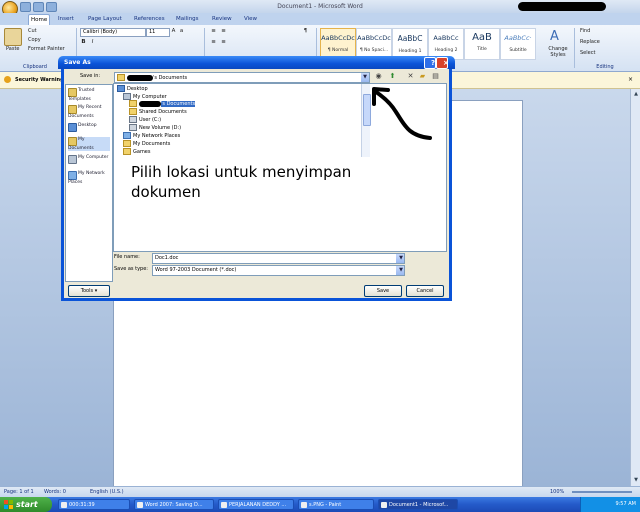 The height and width of the screenshot is (512, 640). What do you see at coordinates (55, 492) in the screenshot?
I see `word-count: Words: 0` at bounding box center [55, 492].